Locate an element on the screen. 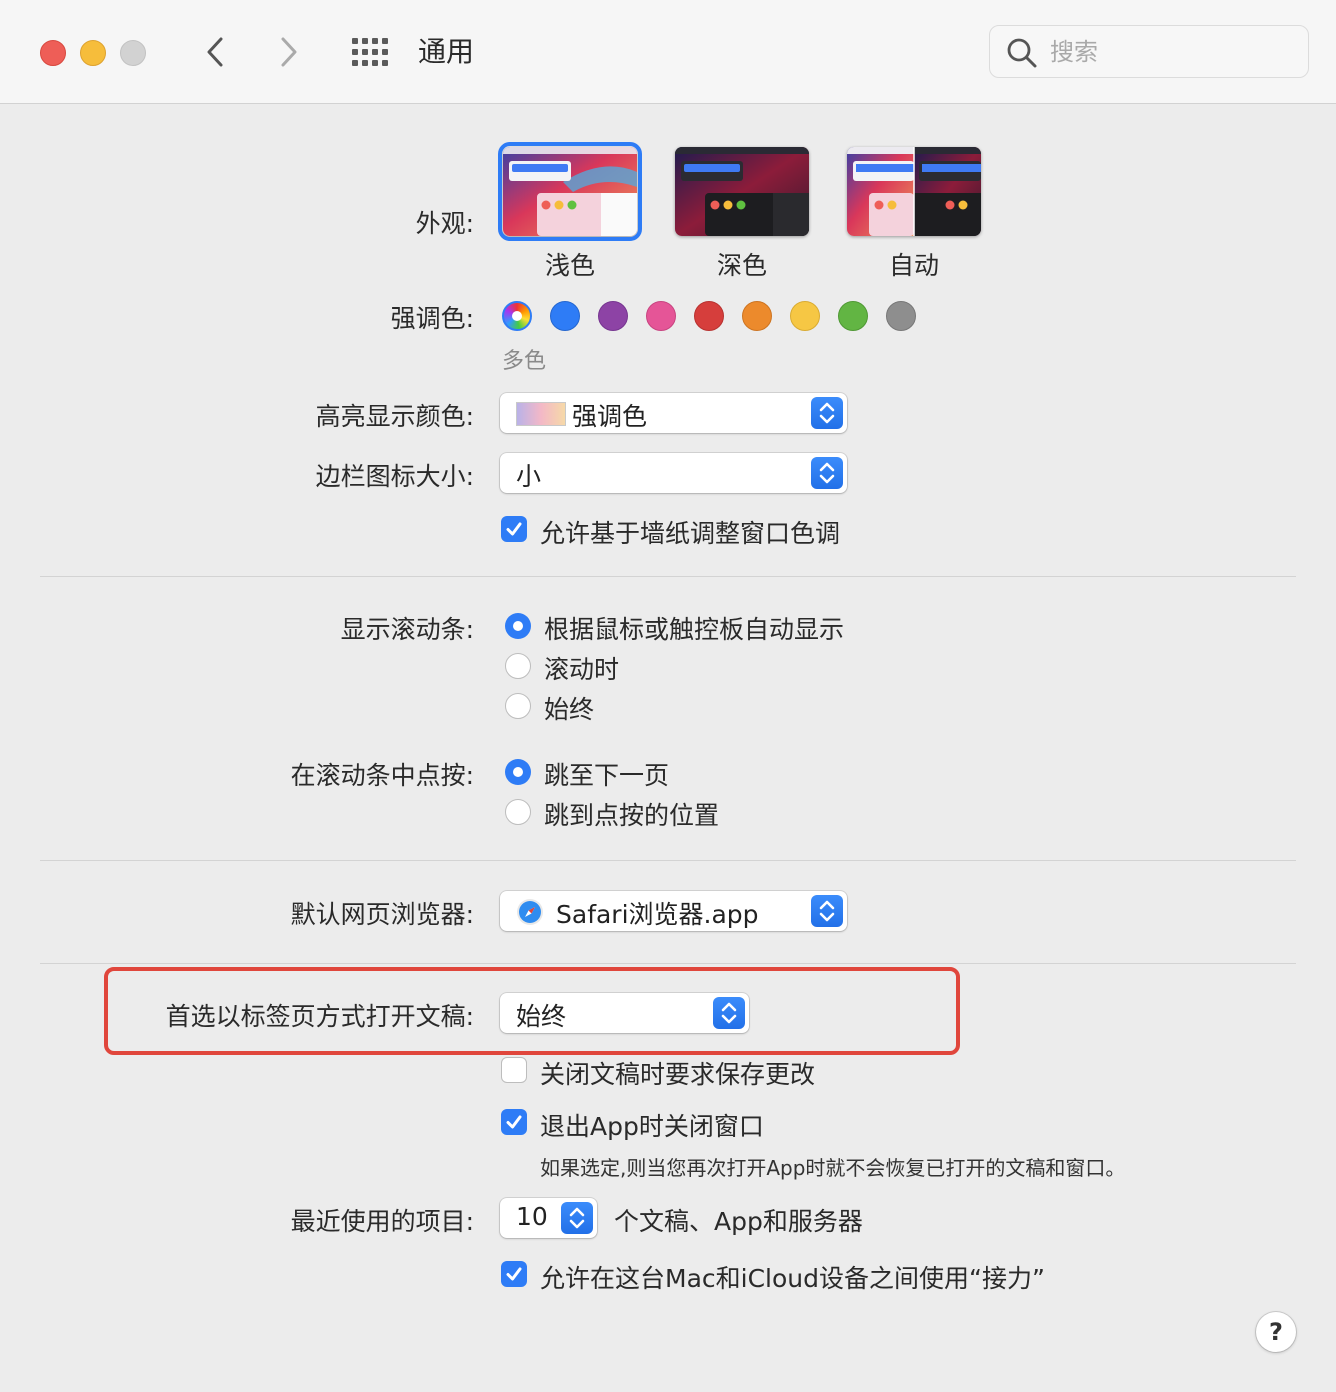 The image size is (1336, 1392). scrollbars-auto-label: 根据鼠标或触控板自动显示 is located at coordinates (694, 629).